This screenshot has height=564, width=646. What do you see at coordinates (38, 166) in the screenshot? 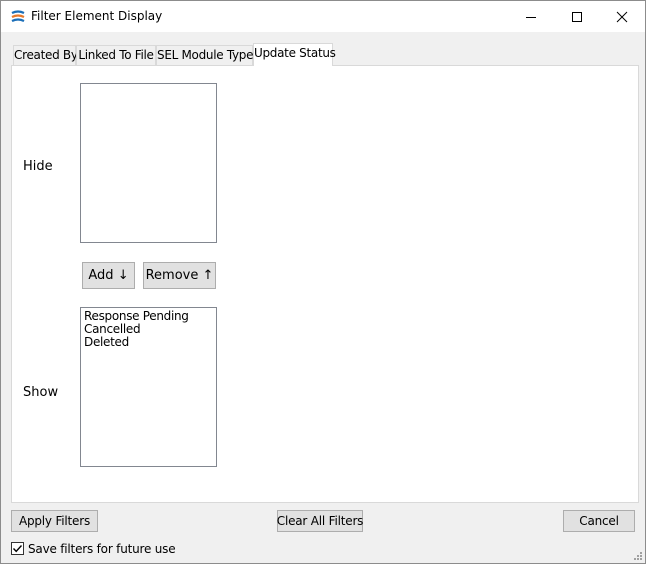
I see `hide-label: Hide` at bounding box center [38, 166].